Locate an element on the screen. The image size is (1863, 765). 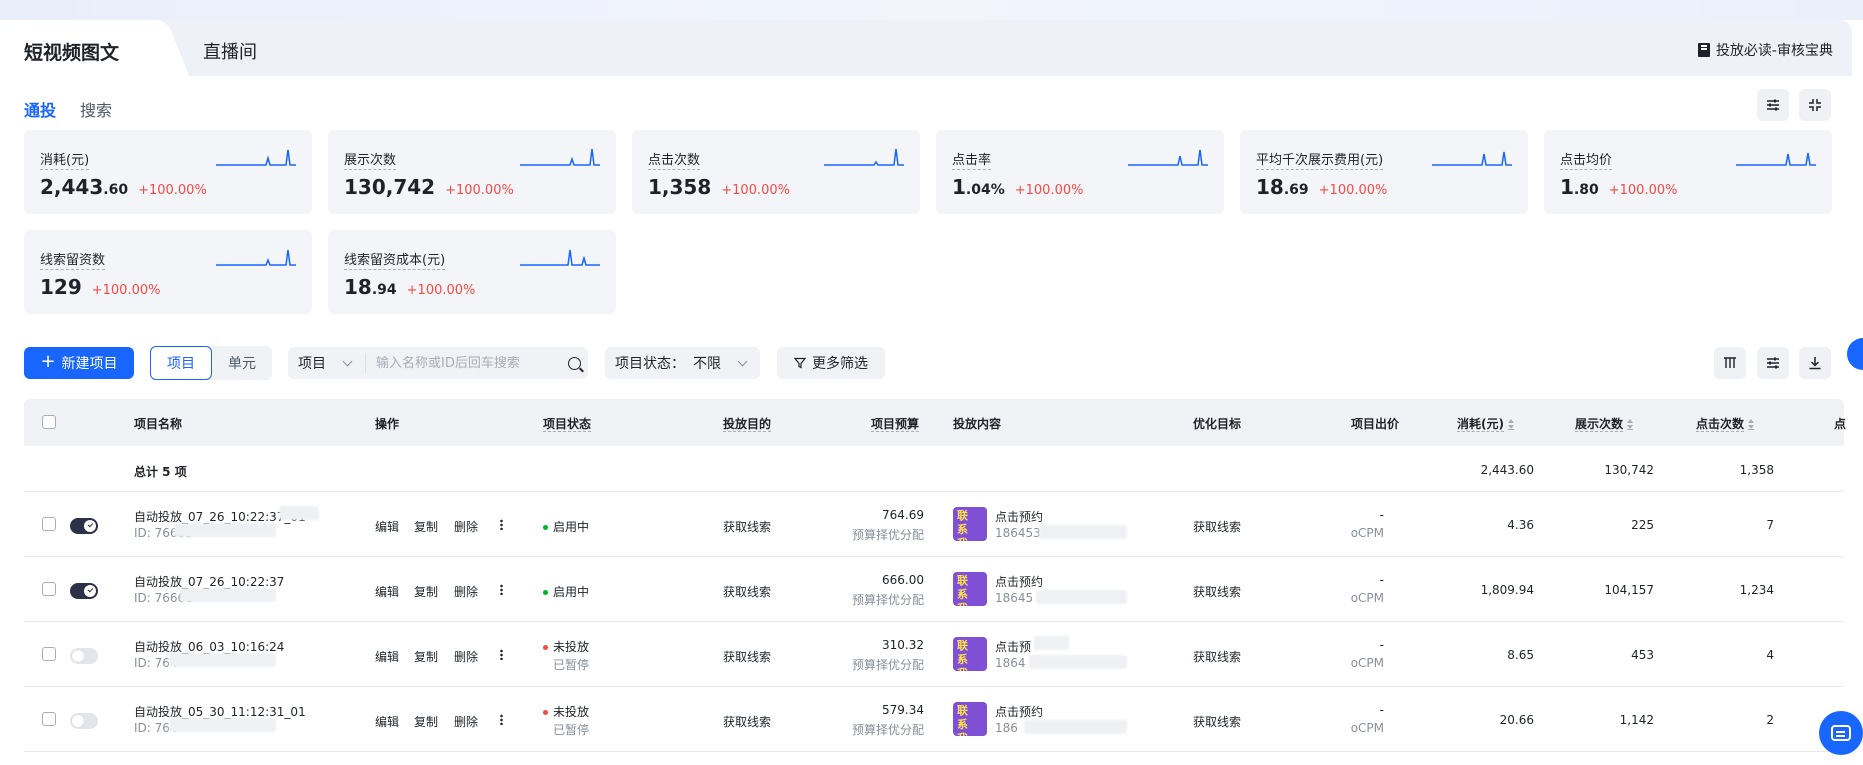
status-select-value: 不限 is located at coordinates (707, 364).